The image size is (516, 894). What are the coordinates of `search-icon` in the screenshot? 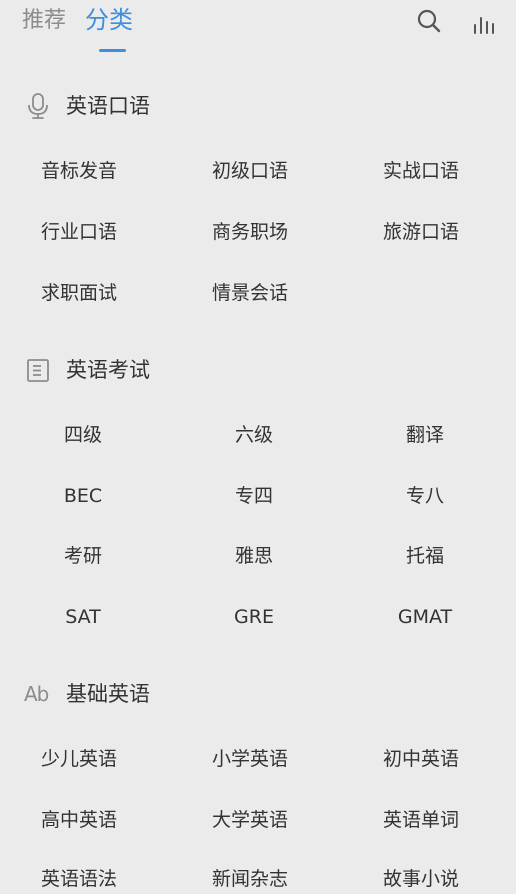 It's located at (429, 21).